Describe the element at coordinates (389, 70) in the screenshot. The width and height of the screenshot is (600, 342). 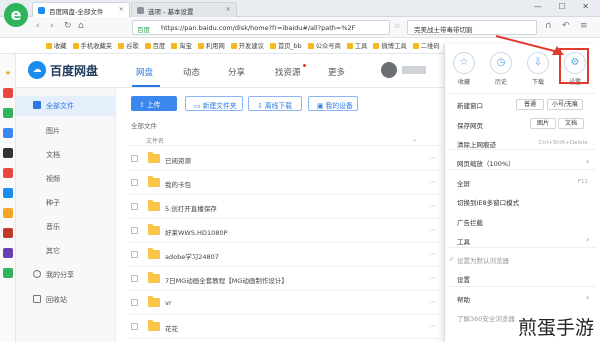
I see `avatar` at that location.